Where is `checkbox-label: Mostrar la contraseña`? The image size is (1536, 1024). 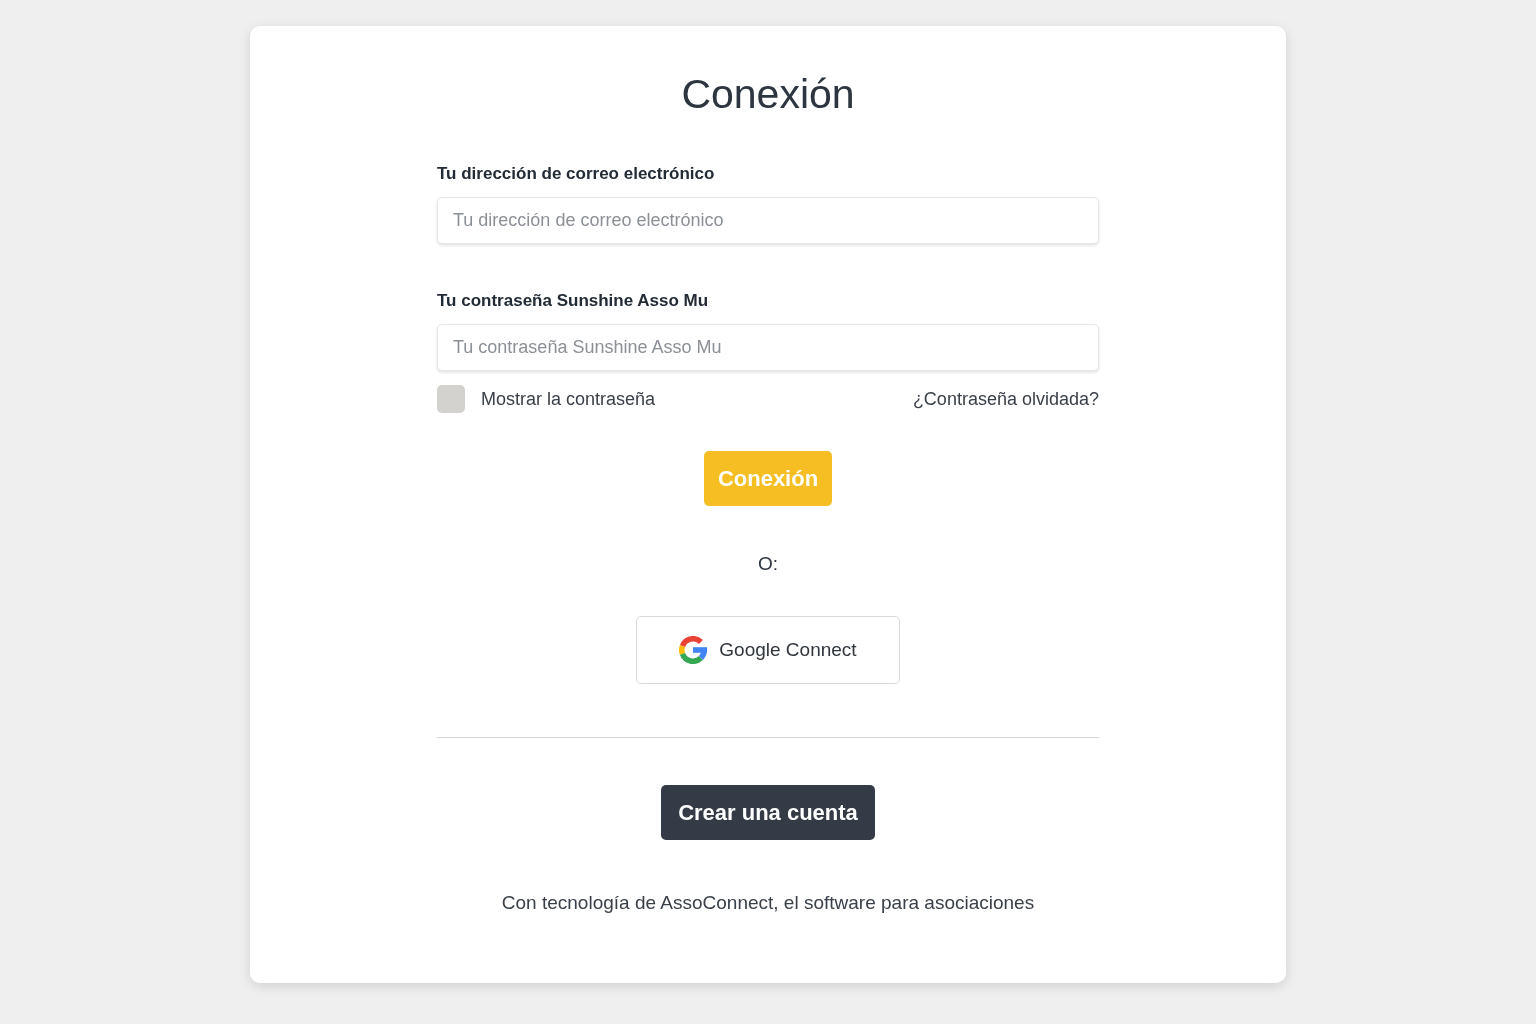
checkbox-label: Mostrar la contraseña is located at coordinates (568, 399).